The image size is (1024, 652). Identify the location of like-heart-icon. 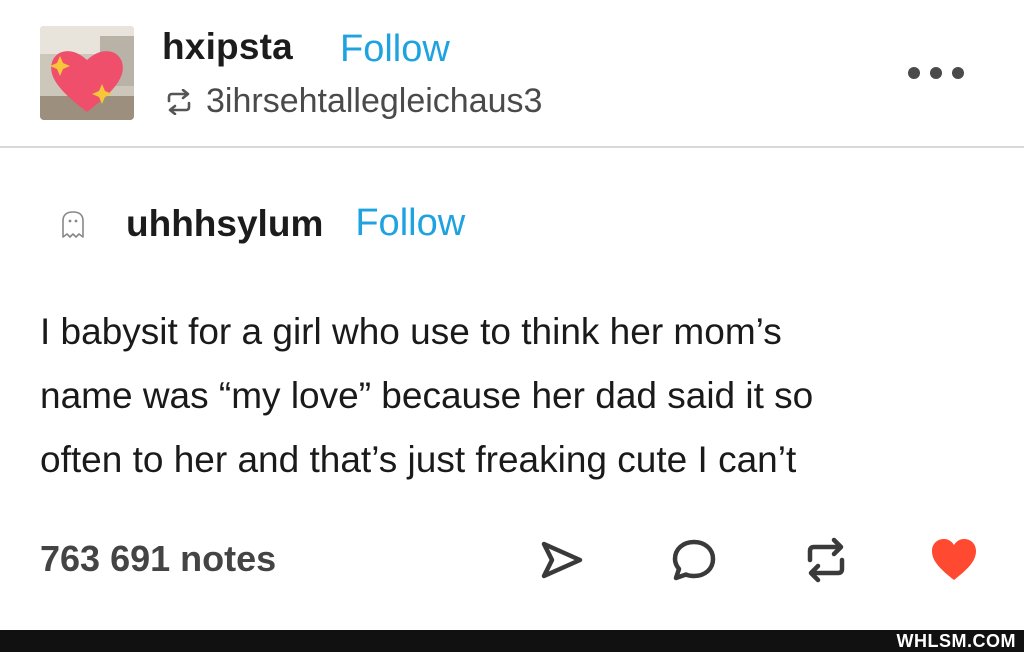
(954, 560).